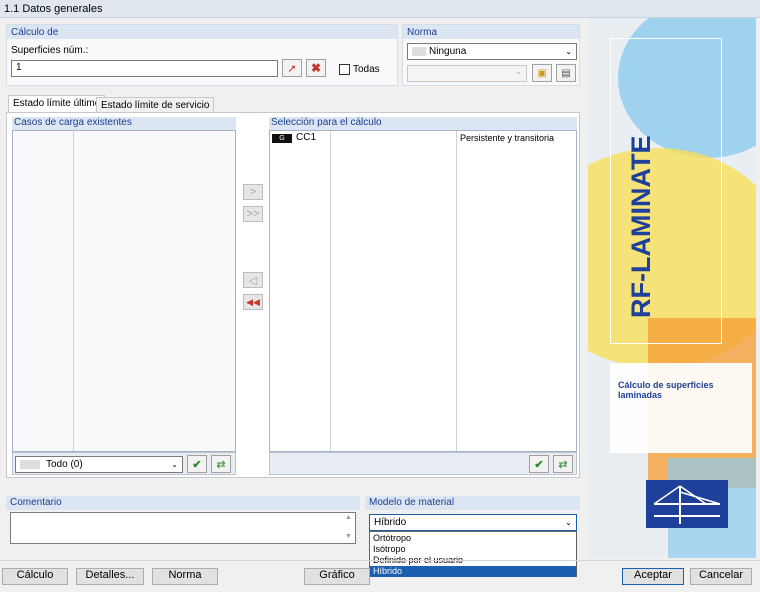 The width and height of the screenshot is (760, 592). I want to click on description-box, so click(681, 408).